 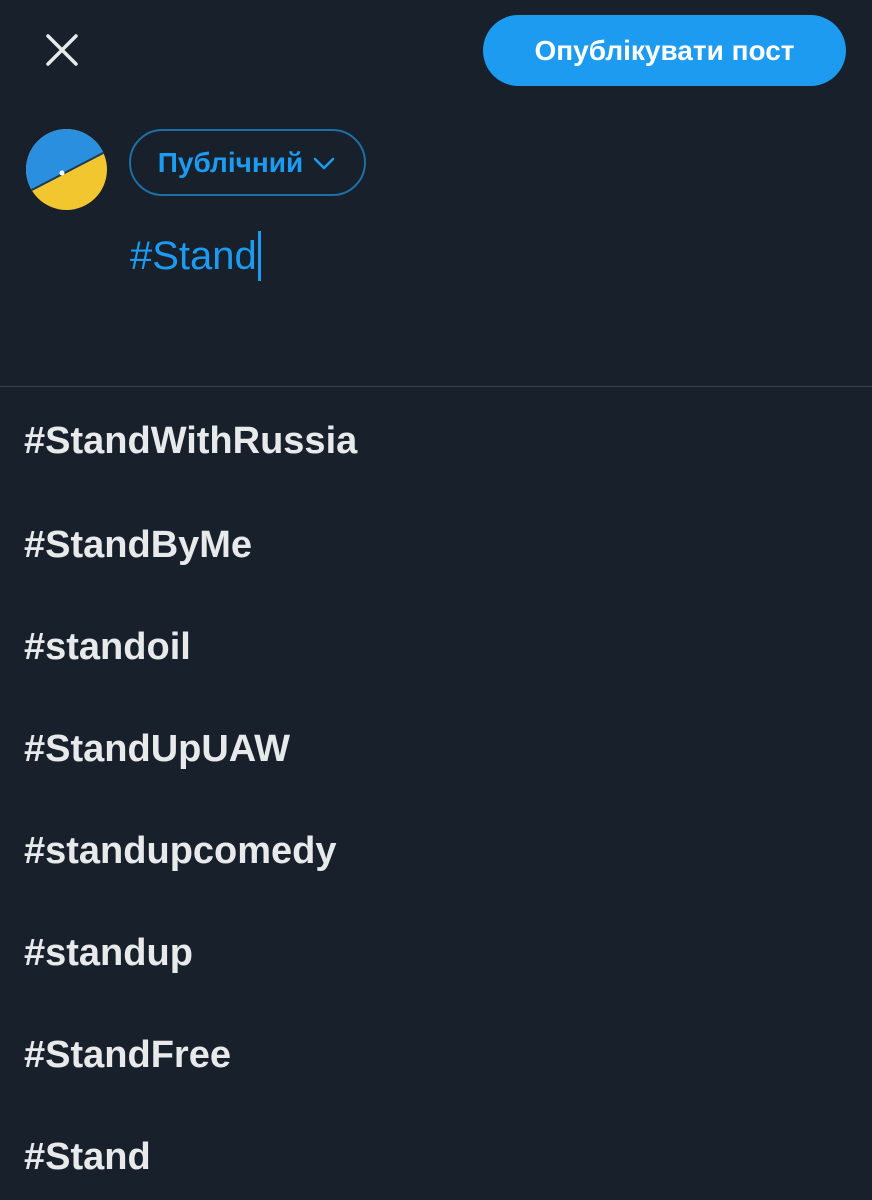 I want to click on publish-post-button: Опублікувати пост, so click(x=664, y=50).